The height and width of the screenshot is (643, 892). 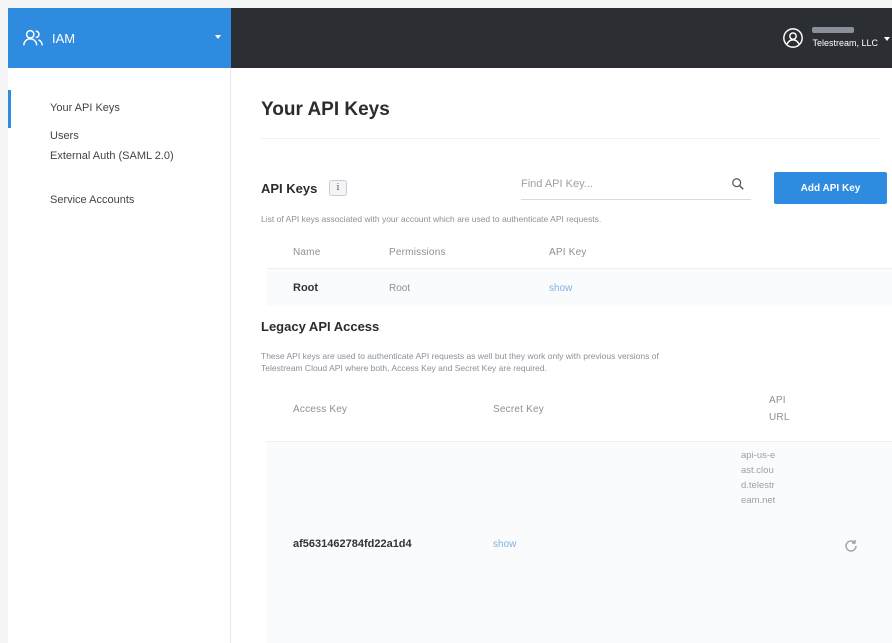 What do you see at coordinates (450, 38) in the screenshot?
I see `top-bar: IAM Telestream, LLC` at bounding box center [450, 38].